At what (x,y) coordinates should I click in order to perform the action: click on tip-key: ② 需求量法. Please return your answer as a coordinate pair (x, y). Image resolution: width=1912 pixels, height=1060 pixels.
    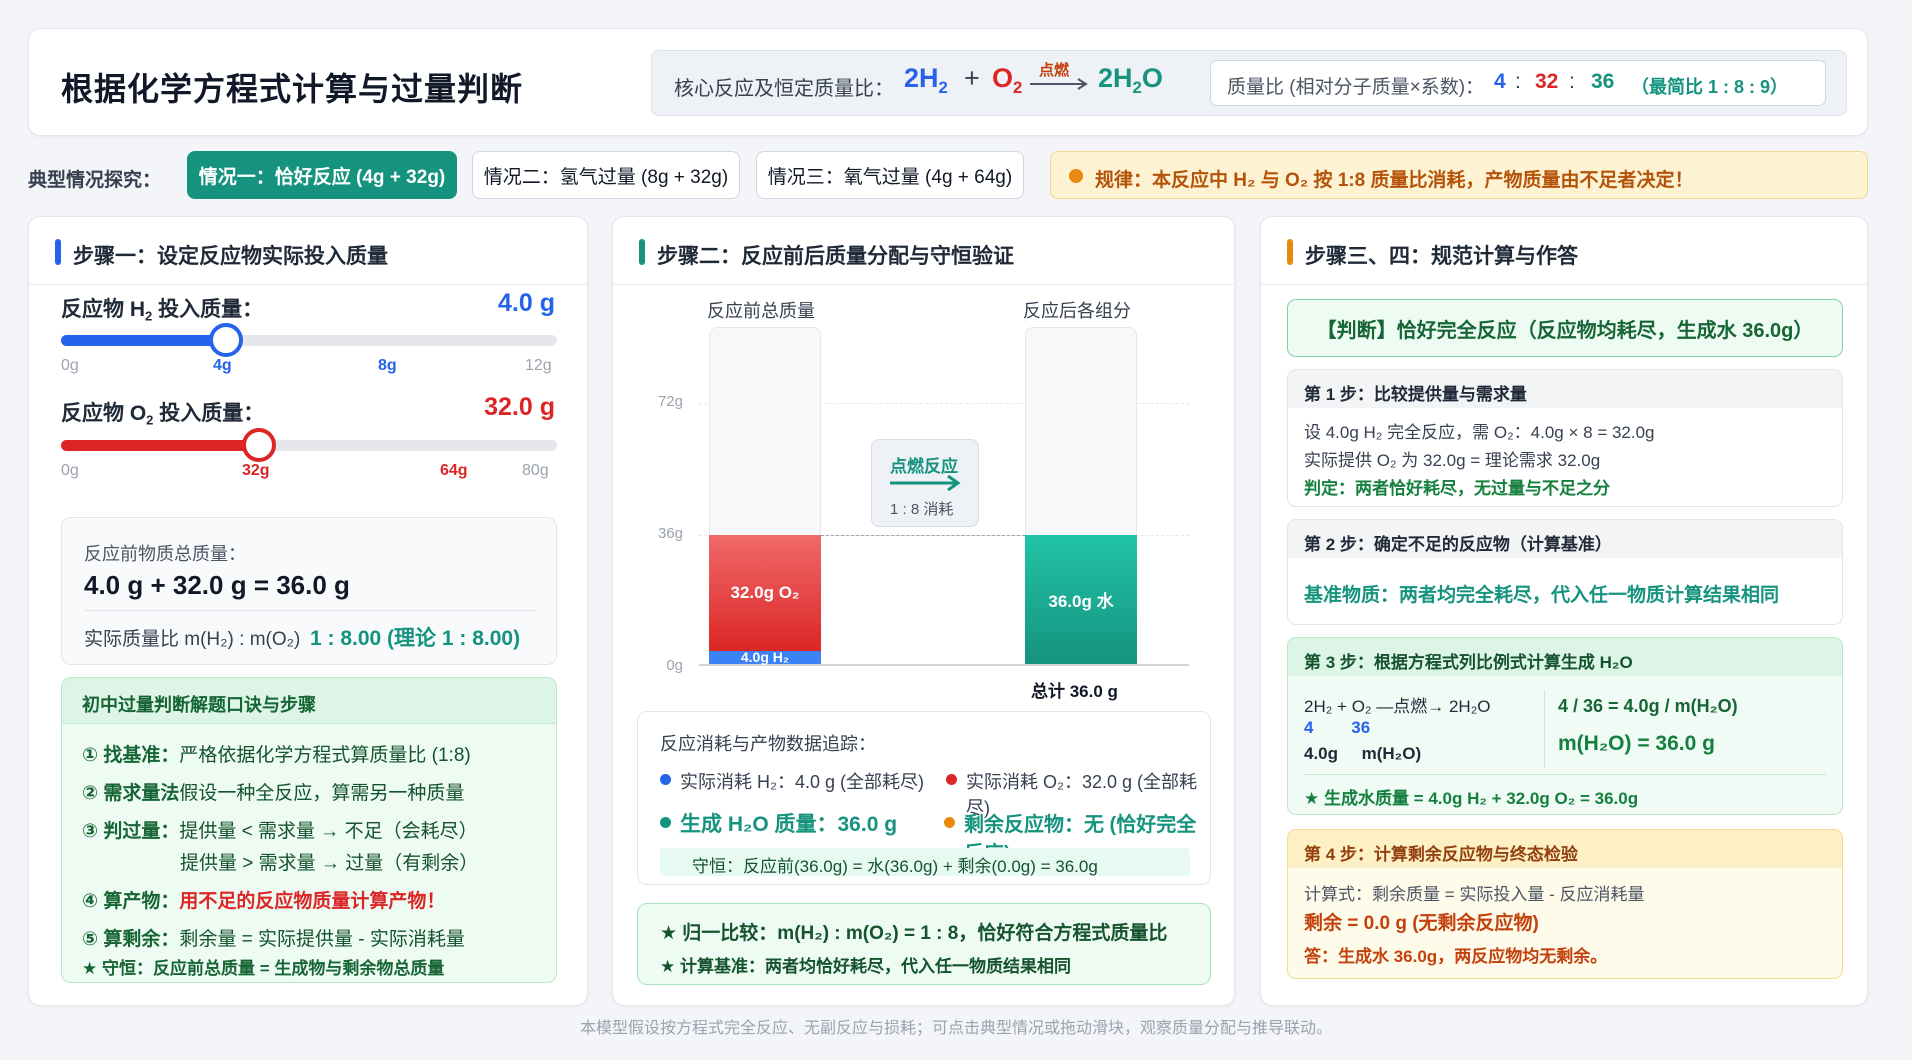
    Looking at the image, I should click on (131, 793).